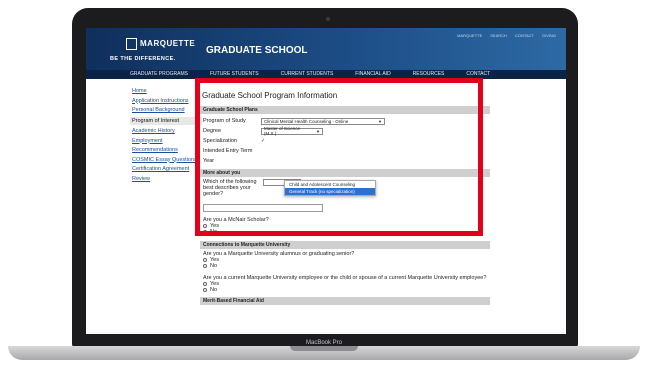 The height and width of the screenshot is (369, 648). What do you see at coordinates (167, 179) in the screenshot?
I see `sidebar-item-review: Review` at bounding box center [167, 179].